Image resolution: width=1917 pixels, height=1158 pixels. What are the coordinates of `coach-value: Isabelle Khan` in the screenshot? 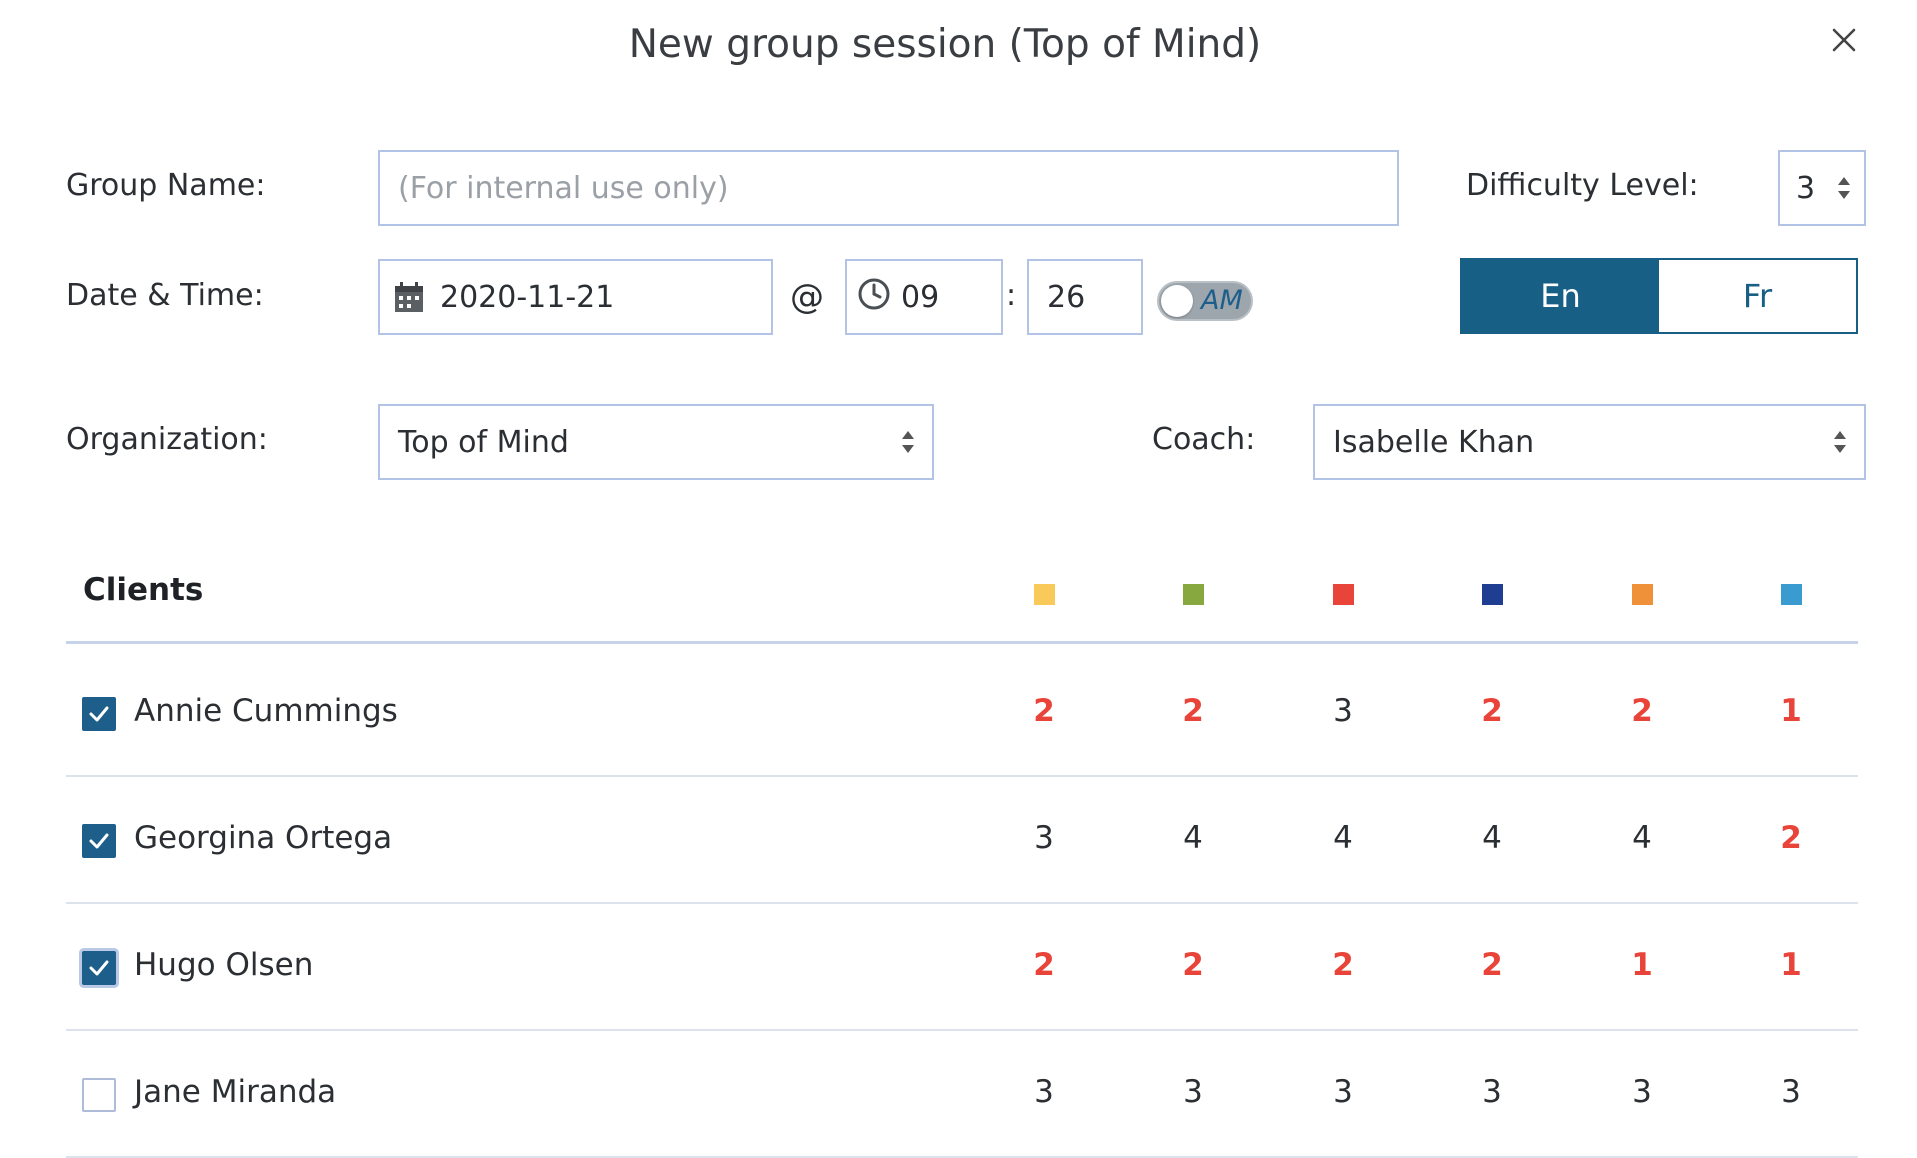 It's located at (1434, 442).